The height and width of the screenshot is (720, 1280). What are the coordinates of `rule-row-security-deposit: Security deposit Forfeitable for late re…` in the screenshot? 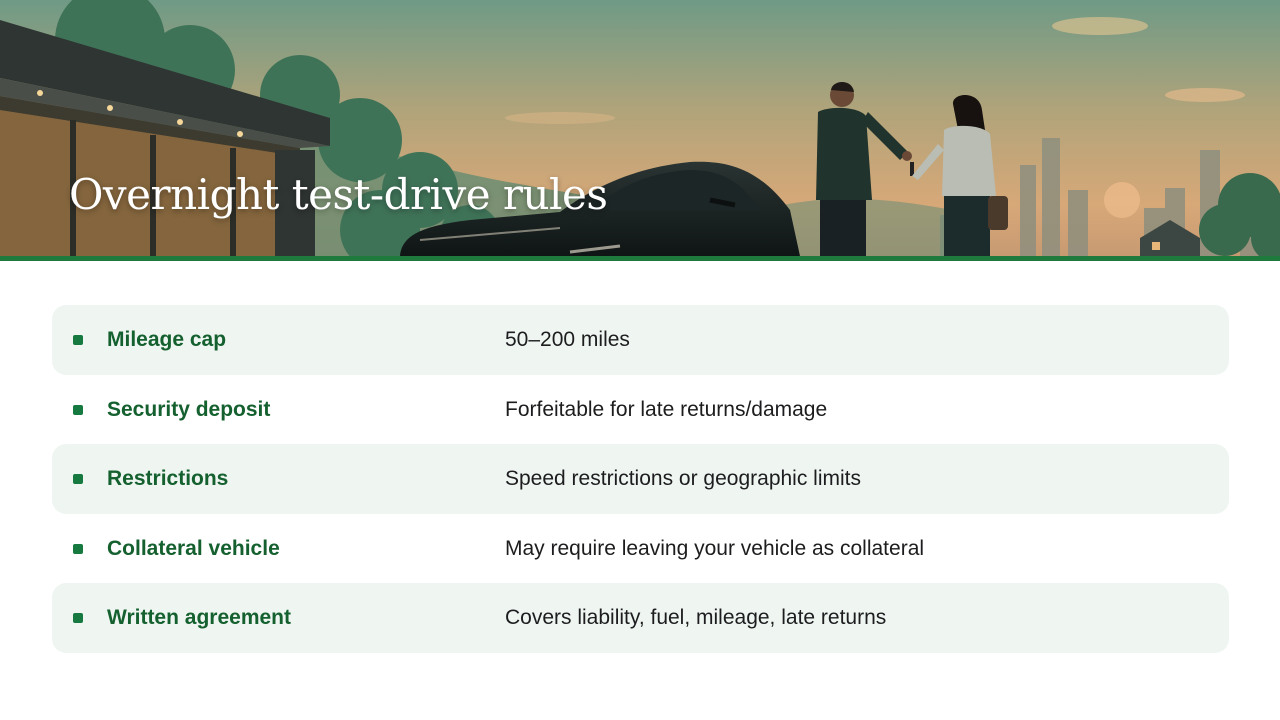 It's located at (640, 410).